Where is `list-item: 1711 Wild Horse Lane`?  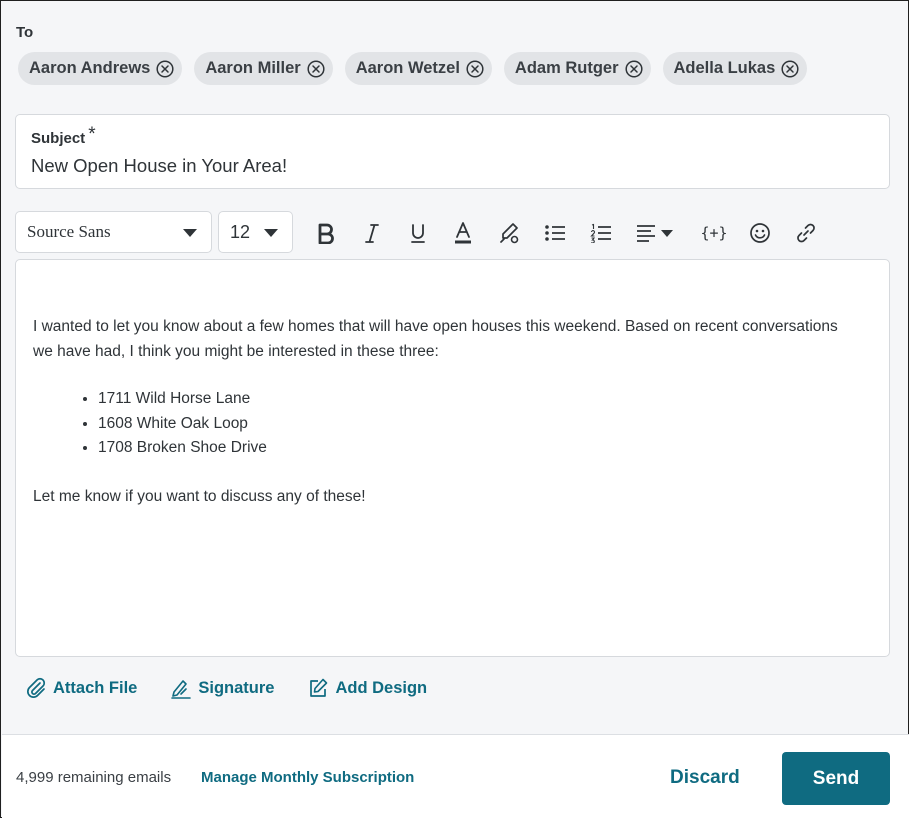
list-item: 1711 Wild Horse Lane is located at coordinates (182, 399).